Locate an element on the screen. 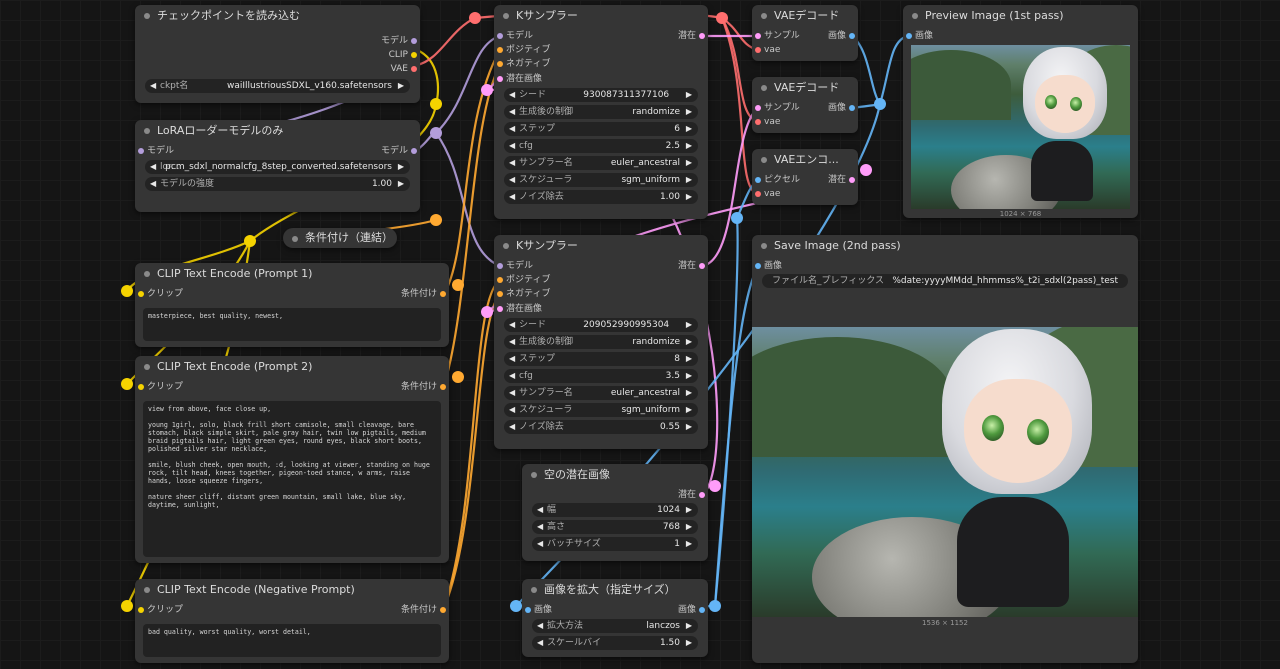 The image size is (1280, 669). upscale-method-combo: ◀ 拡大方法 lanczos ▶ is located at coordinates (615, 626).